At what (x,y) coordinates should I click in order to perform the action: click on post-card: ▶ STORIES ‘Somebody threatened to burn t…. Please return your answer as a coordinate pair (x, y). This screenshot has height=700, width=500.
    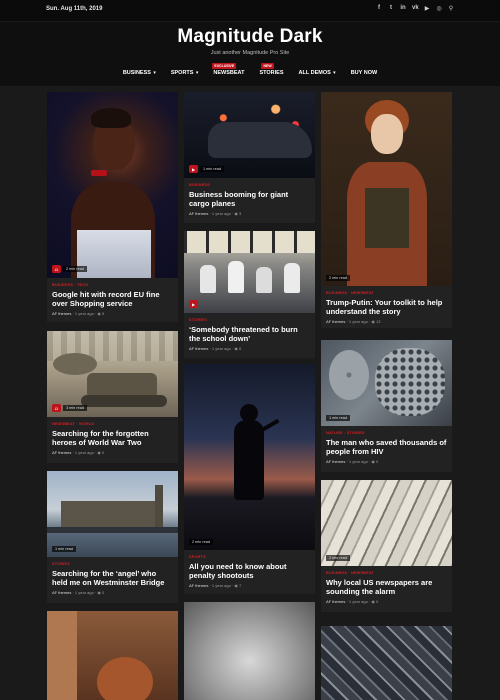
    Looking at the image, I should click on (249, 294).